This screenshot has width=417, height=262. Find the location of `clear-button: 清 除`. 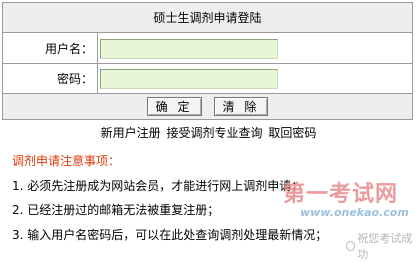

clear-button: 清 除 is located at coordinates (241, 106).